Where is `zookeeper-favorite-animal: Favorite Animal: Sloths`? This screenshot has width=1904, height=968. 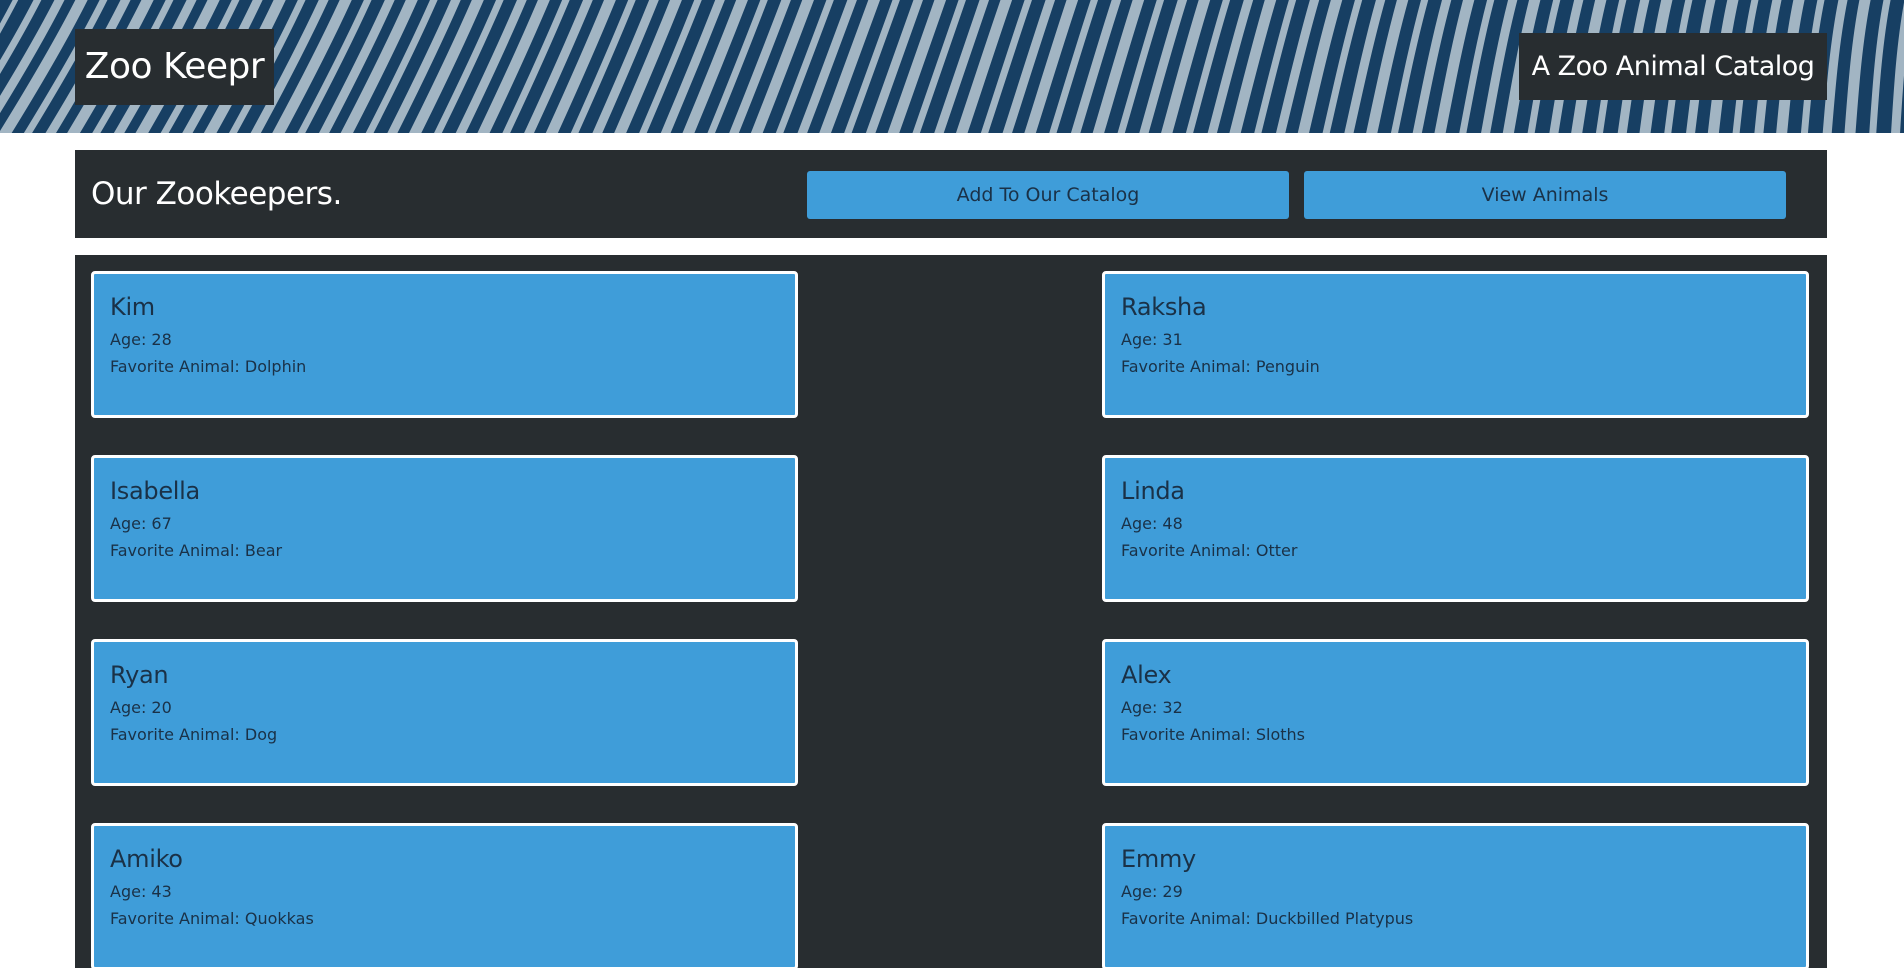
zookeeper-favorite-animal: Favorite Animal: Sloths is located at coordinates (1213, 734).